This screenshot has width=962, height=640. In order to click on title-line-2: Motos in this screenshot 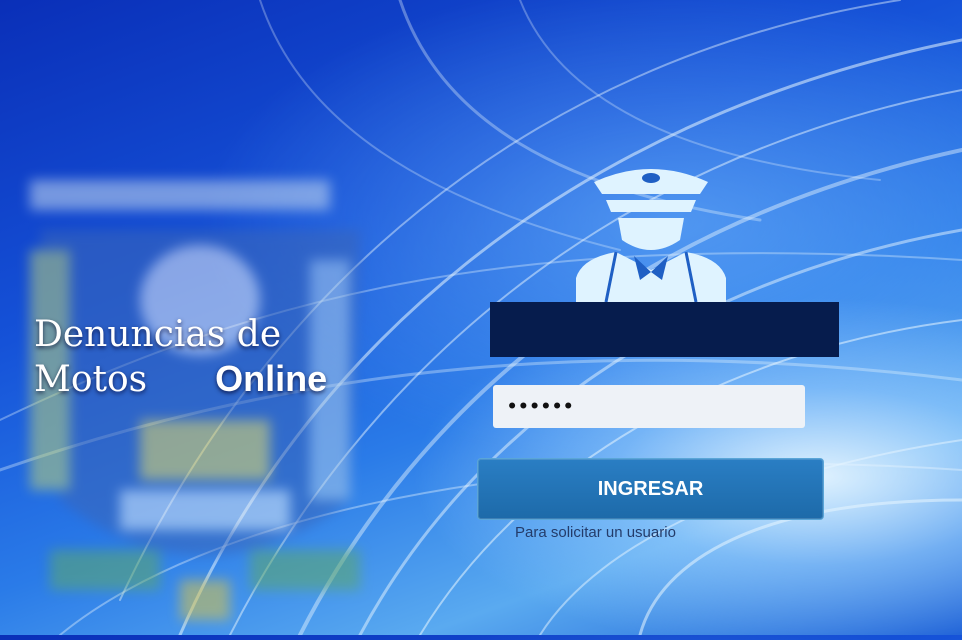, I will do `click(91, 379)`.